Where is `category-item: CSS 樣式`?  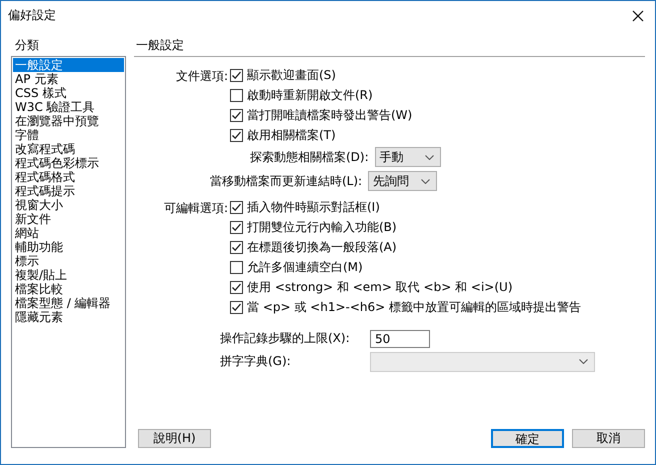 category-item: CSS 樣式 is located at coordinates (68, 93).